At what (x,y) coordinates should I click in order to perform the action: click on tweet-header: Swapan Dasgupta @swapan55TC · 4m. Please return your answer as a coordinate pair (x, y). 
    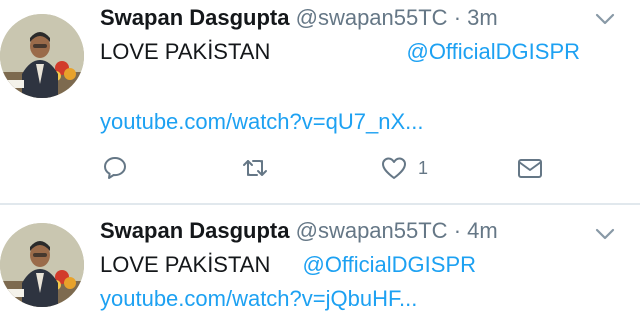
    Looking at the image, I should click on (299, 231).